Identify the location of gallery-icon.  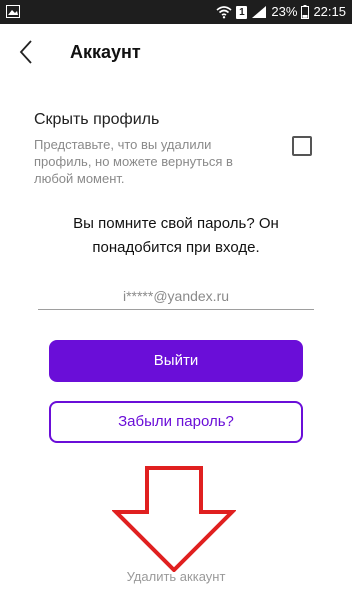
(13, 11).